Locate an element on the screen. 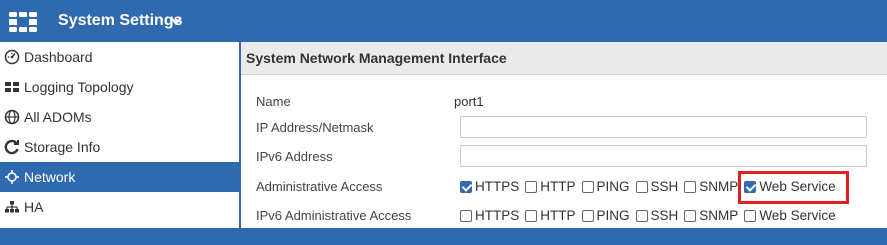 This screenshot has width=887, height=245. sidebar-item-label: Logging Topology is located at coordinates (79, 87).